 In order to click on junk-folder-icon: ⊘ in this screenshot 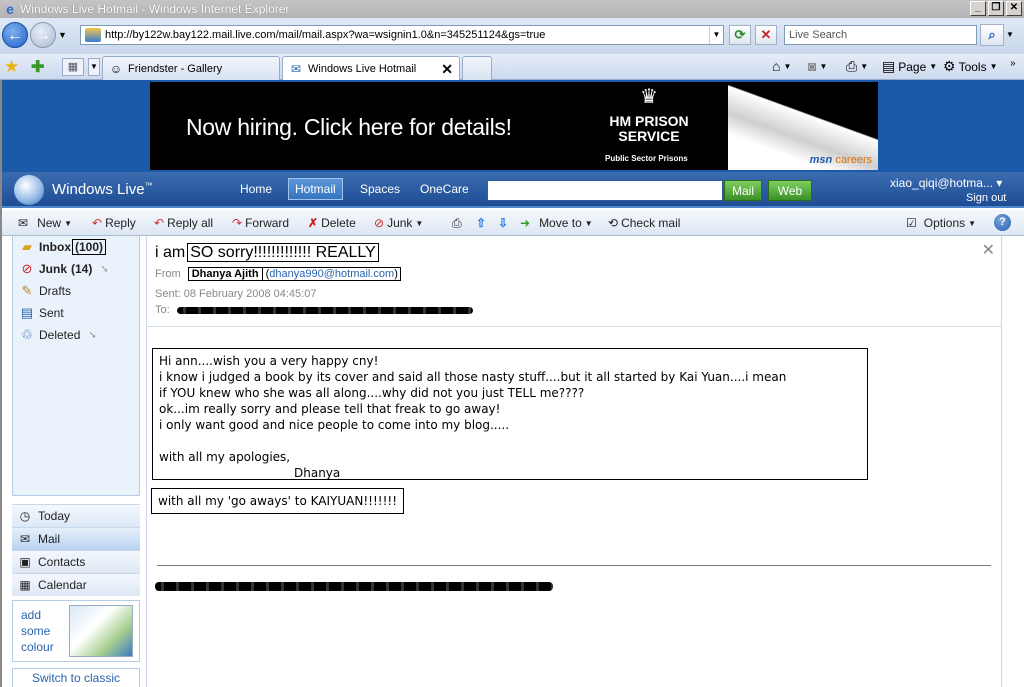, I will do `click(27, 268)`.